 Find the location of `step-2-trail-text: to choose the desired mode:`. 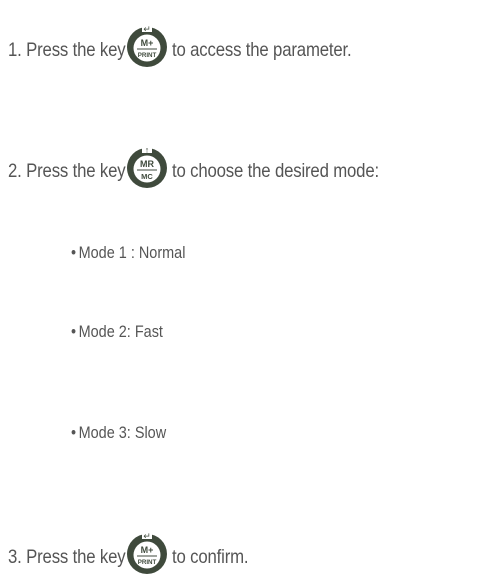

step-2-trail-text: to choose the desired mode: is located at coordinates (275, 170).